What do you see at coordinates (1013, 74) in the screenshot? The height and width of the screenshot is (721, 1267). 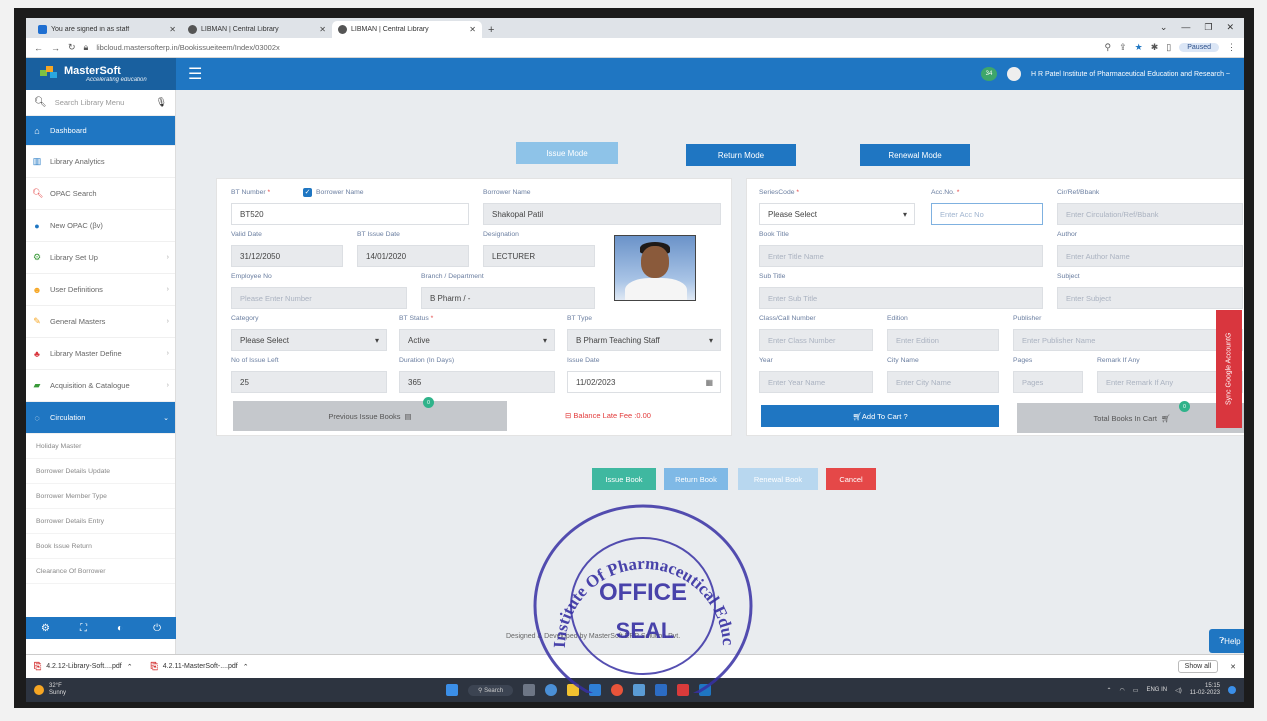 I see `avatar` at bounding box center [1013, 74].